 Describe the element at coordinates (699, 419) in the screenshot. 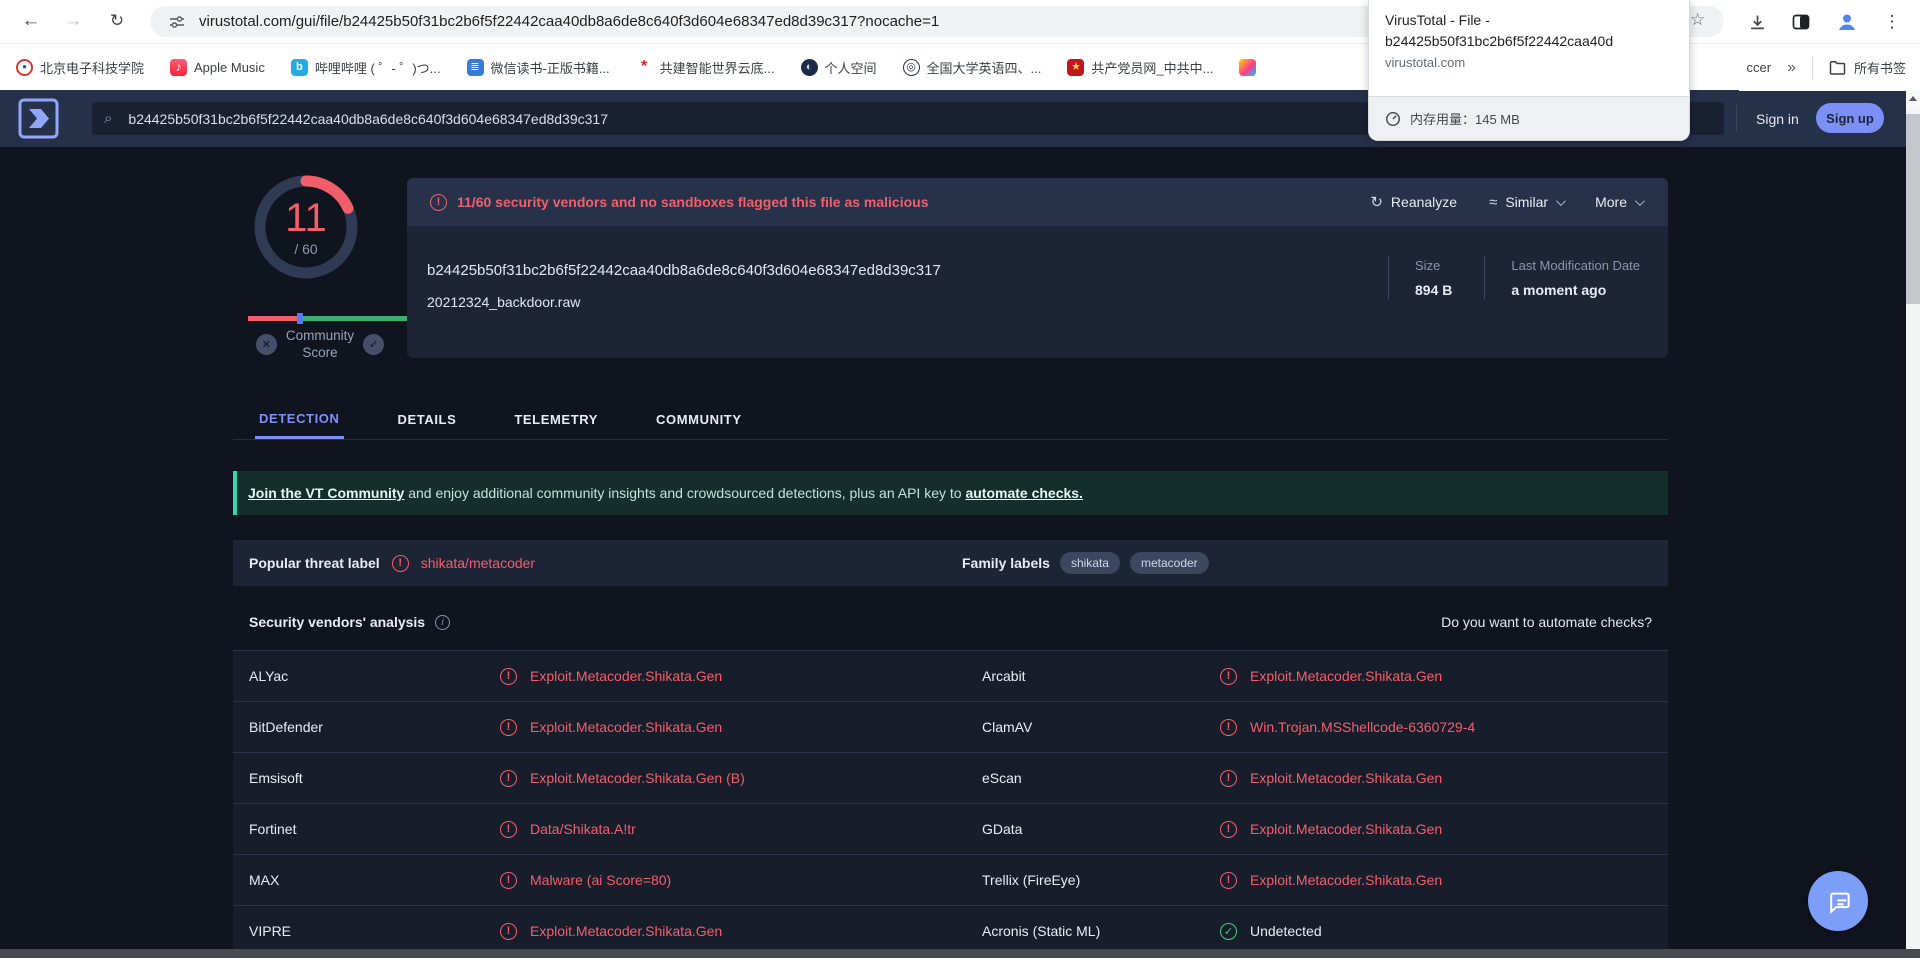

I see `tab-community: COMMUNITY` at that location.